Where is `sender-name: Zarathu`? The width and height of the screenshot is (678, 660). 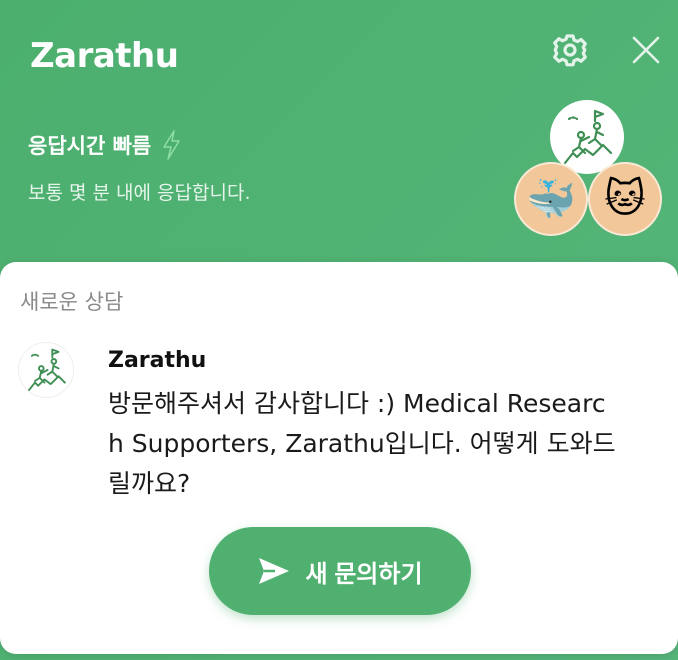 sender-name: Zarathu is located at coordinates (157, 360).